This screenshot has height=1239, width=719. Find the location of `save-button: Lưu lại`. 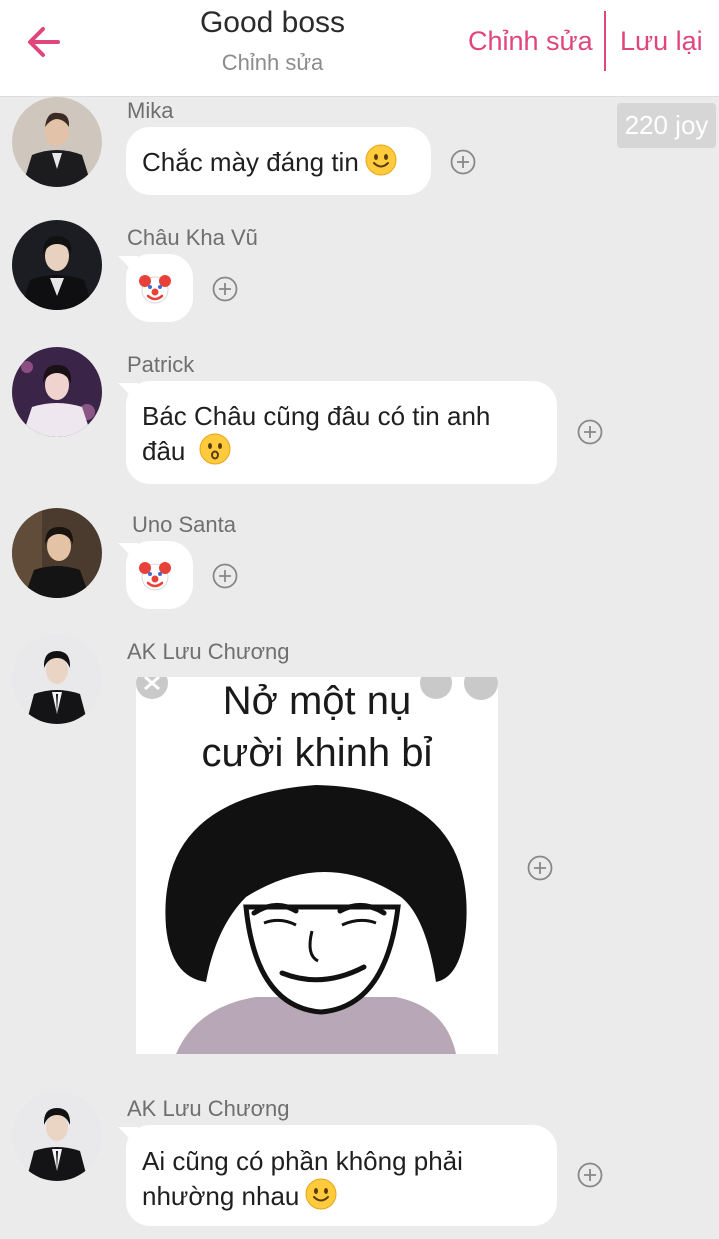

save-button: Lưu lại is located at coordinates (661, 41).